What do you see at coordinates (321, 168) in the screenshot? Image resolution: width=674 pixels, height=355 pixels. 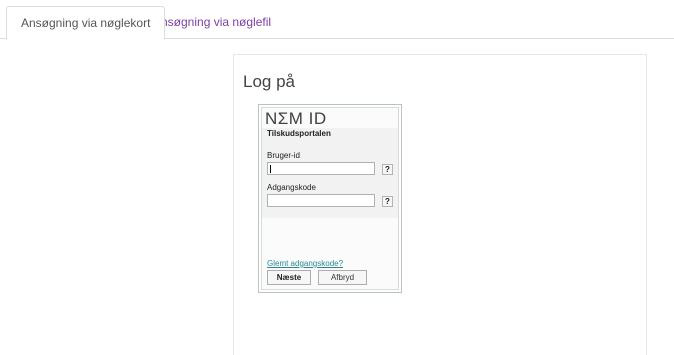 I see `user-id-input` at bounding box center [321, 168].